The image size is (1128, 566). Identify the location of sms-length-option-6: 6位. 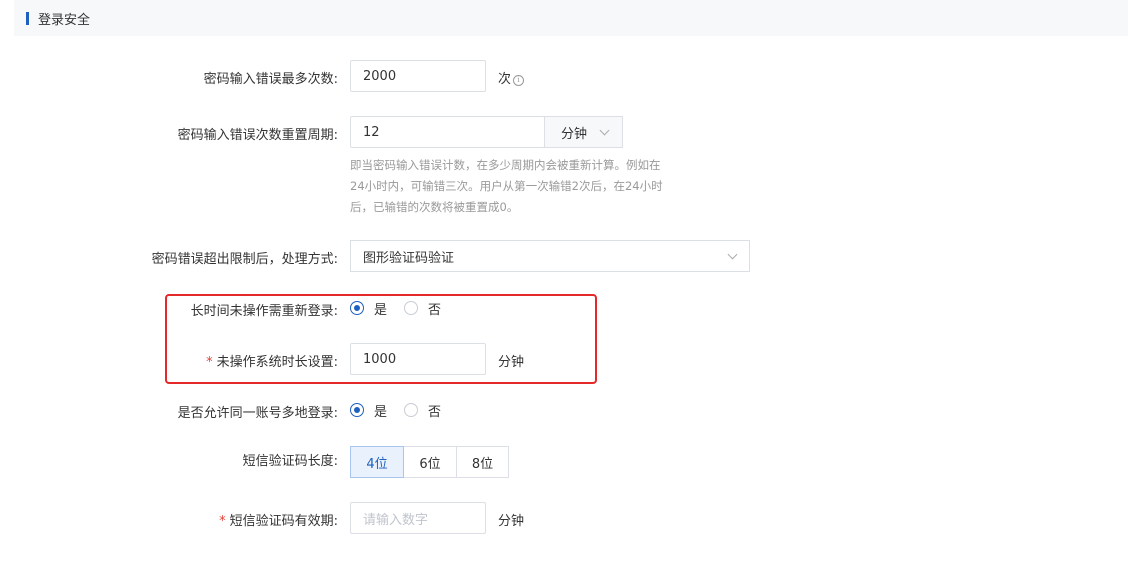
(430, 462).